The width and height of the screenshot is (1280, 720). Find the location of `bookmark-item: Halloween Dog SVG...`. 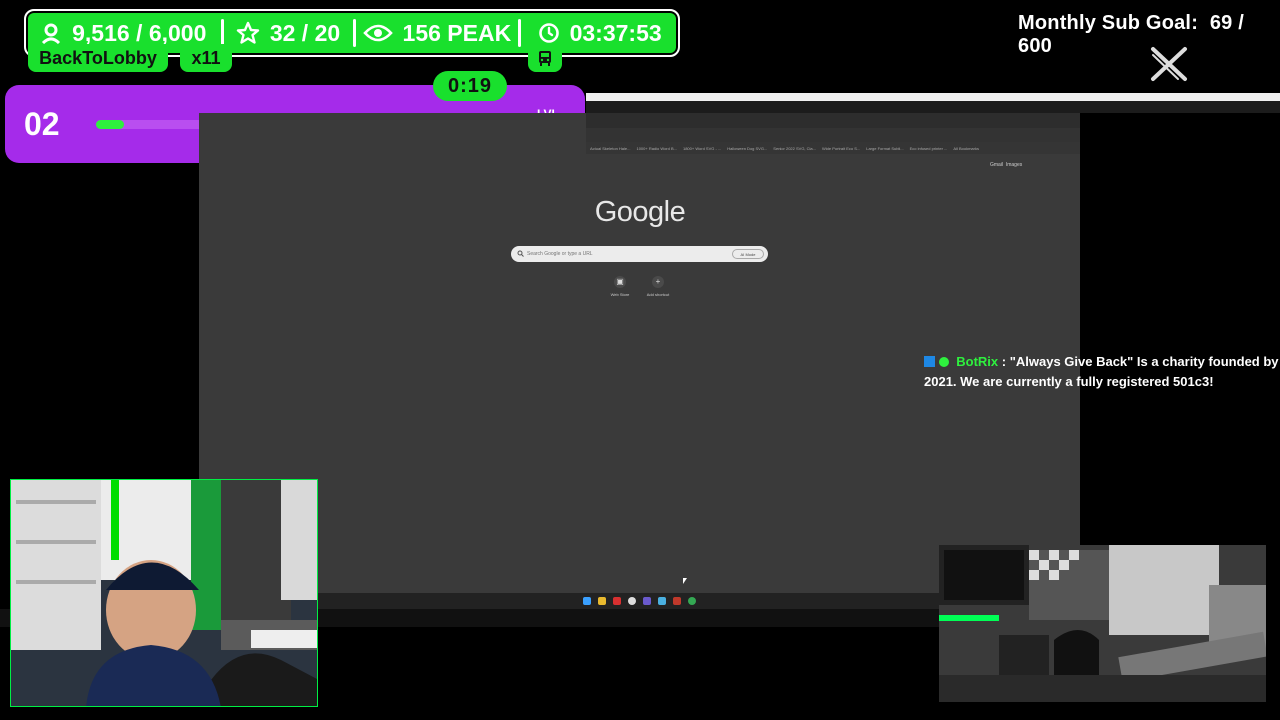

bookmark-item: Halloween Dog SVG... is located at coordinates (747, 148).